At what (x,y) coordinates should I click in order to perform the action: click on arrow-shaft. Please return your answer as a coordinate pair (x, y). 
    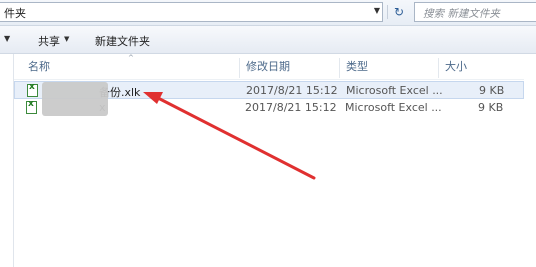
    Looking at the image, I should click on (236, 138).